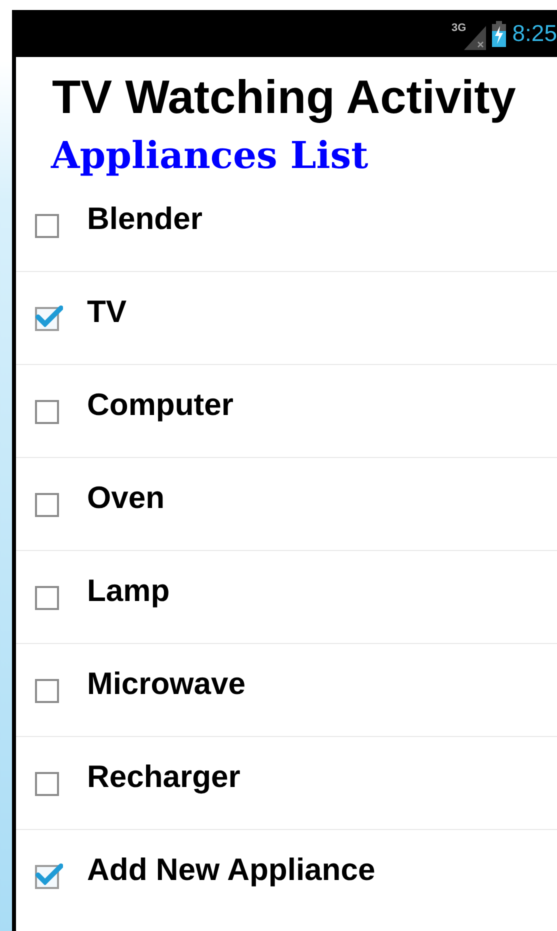 The height and width of the screenshot is (931, 557). I want to click on clock-time: 8:25, so click(534, 33).